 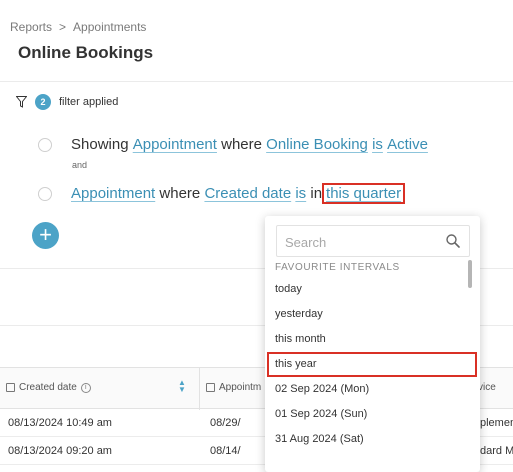 I want to click on condition-2-entity: Appointment, so click(x=113, y=193).